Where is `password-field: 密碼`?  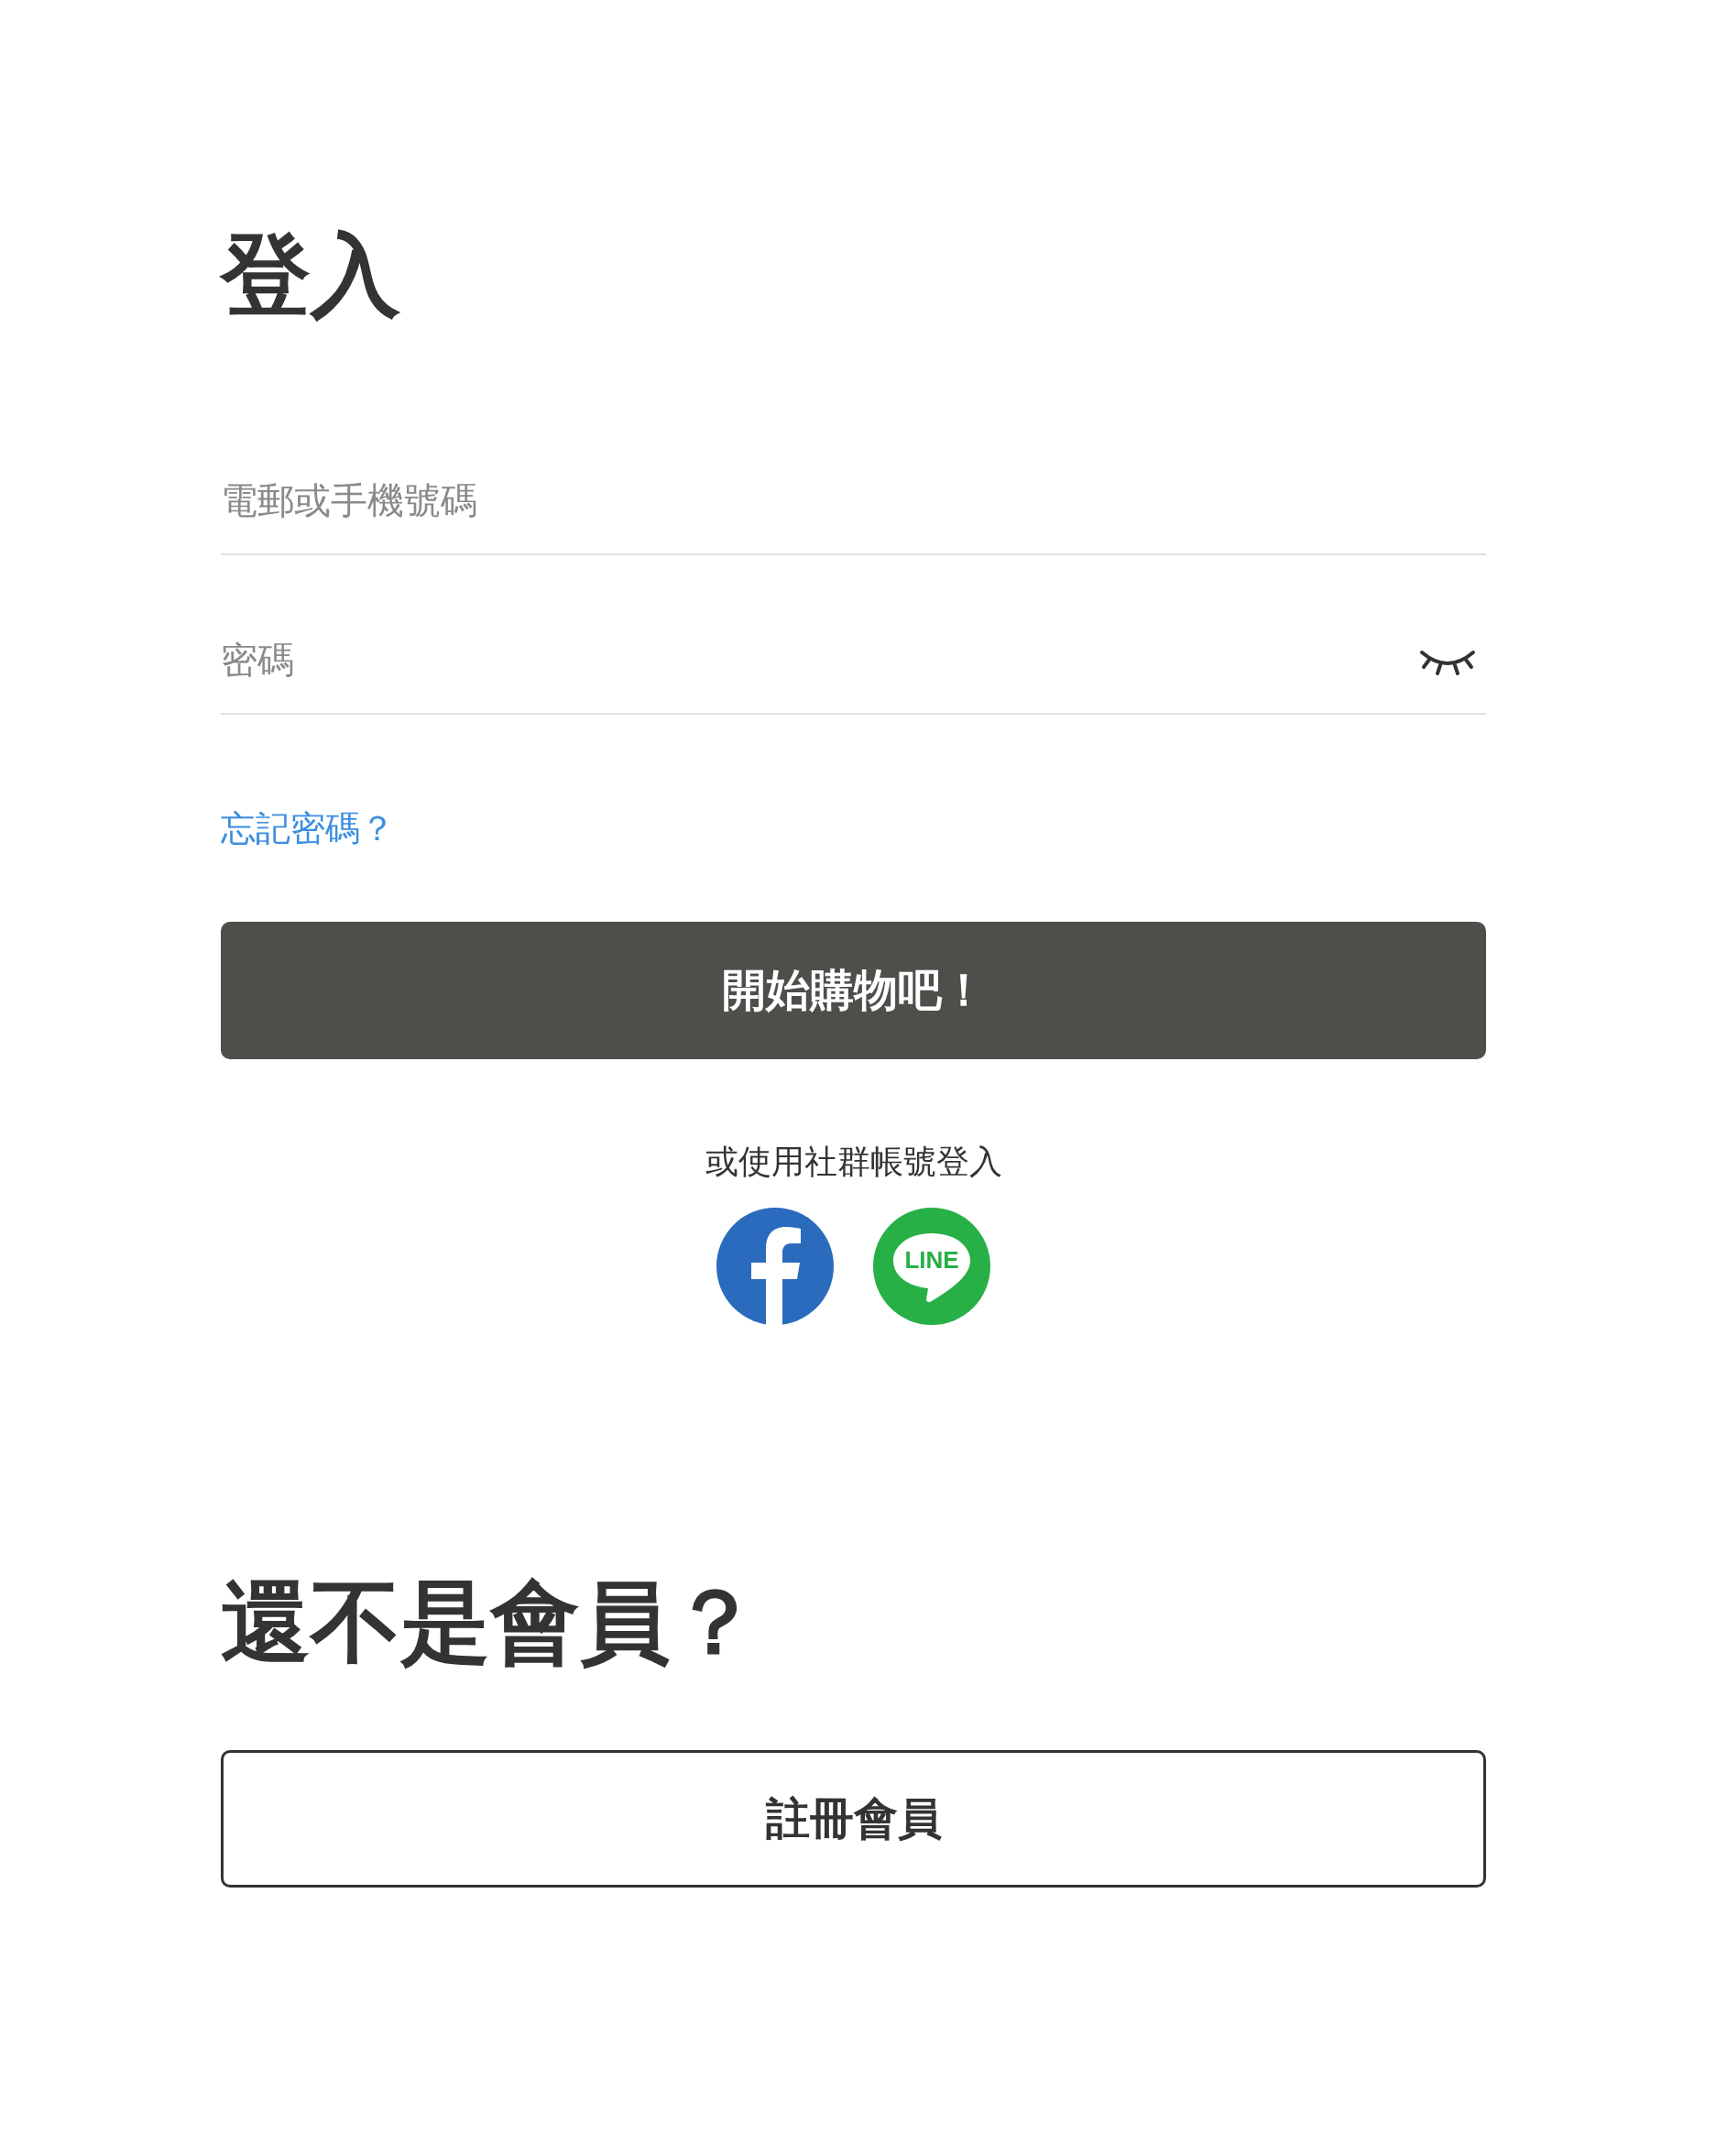
password-field: 密碼 is located at coordinates (819, 659).